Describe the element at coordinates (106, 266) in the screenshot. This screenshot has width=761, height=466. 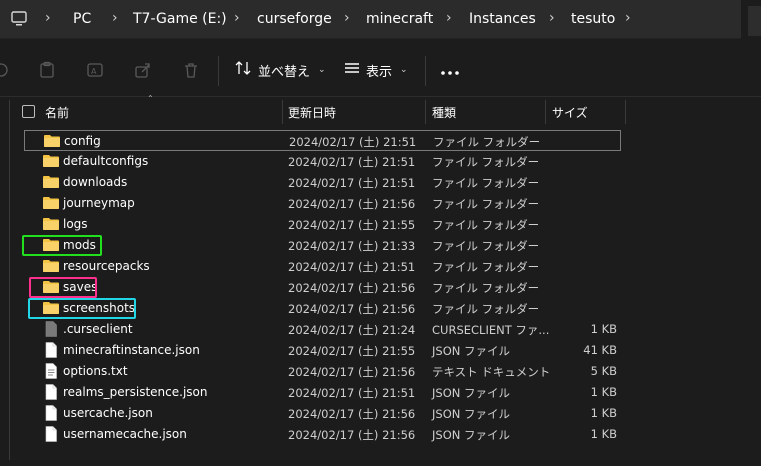
I see `file-name: resourcepacks` at that location.